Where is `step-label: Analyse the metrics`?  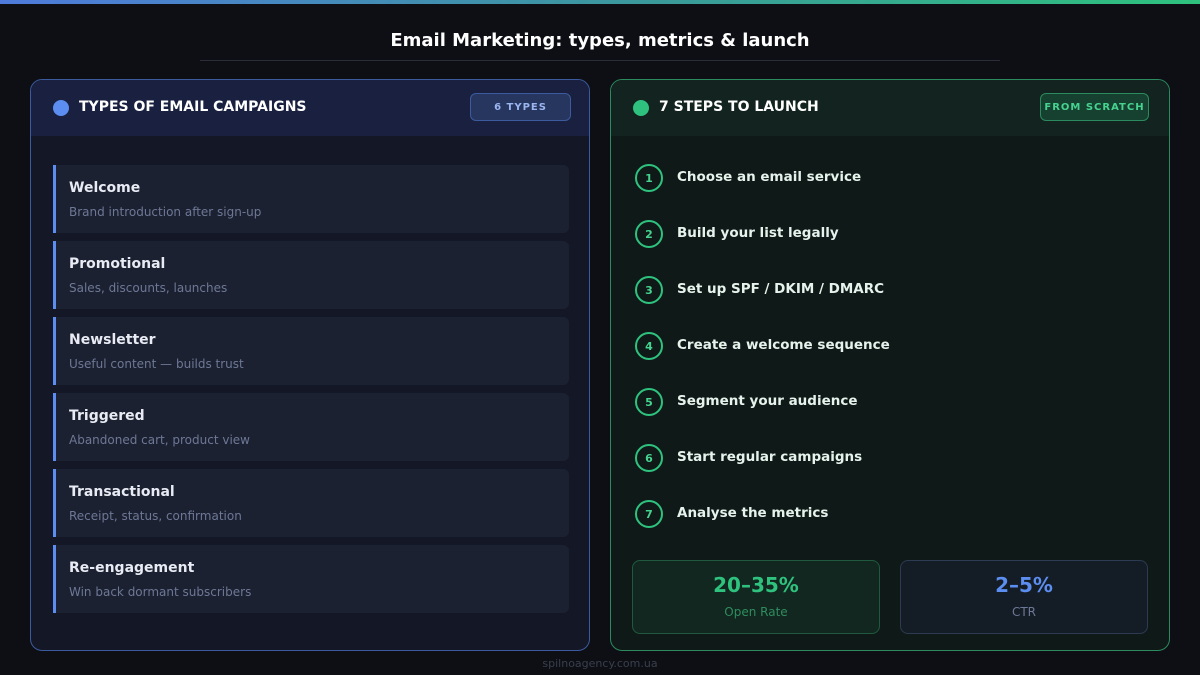
step-label: Analyse the metrics is located at coordinates (753, 513).